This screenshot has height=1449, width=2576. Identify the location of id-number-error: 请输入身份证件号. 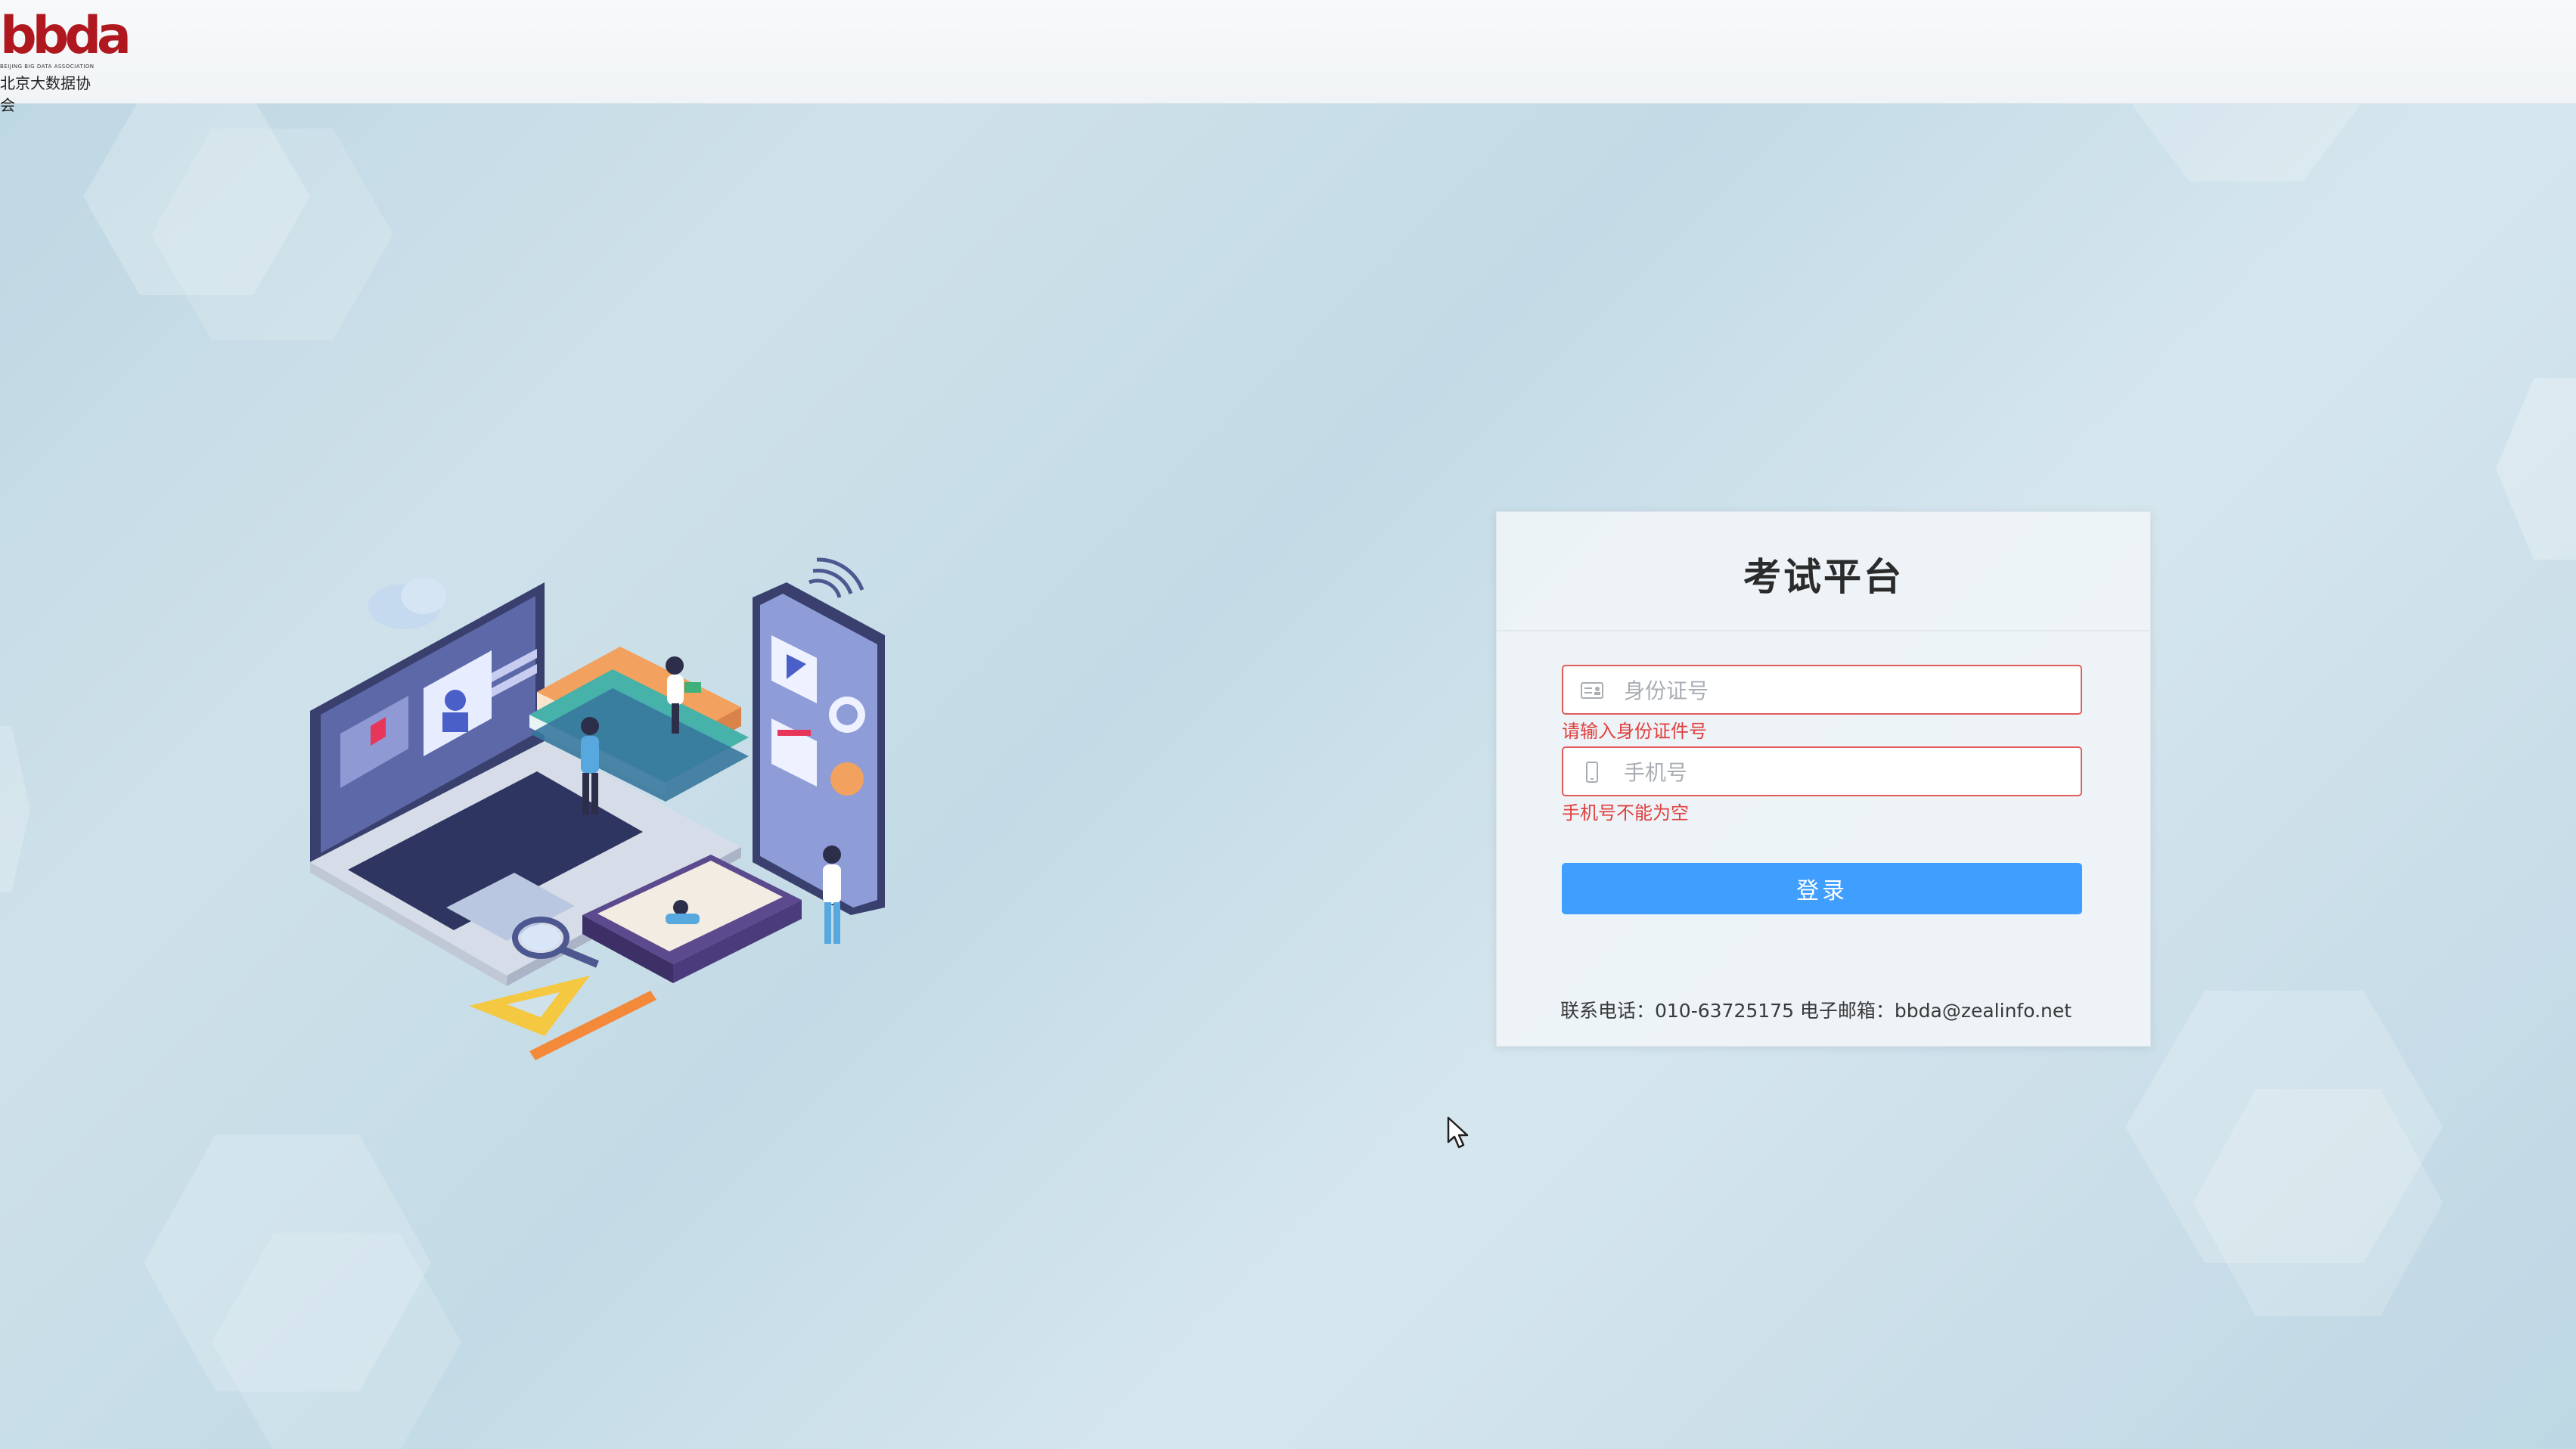
(1634, 731).